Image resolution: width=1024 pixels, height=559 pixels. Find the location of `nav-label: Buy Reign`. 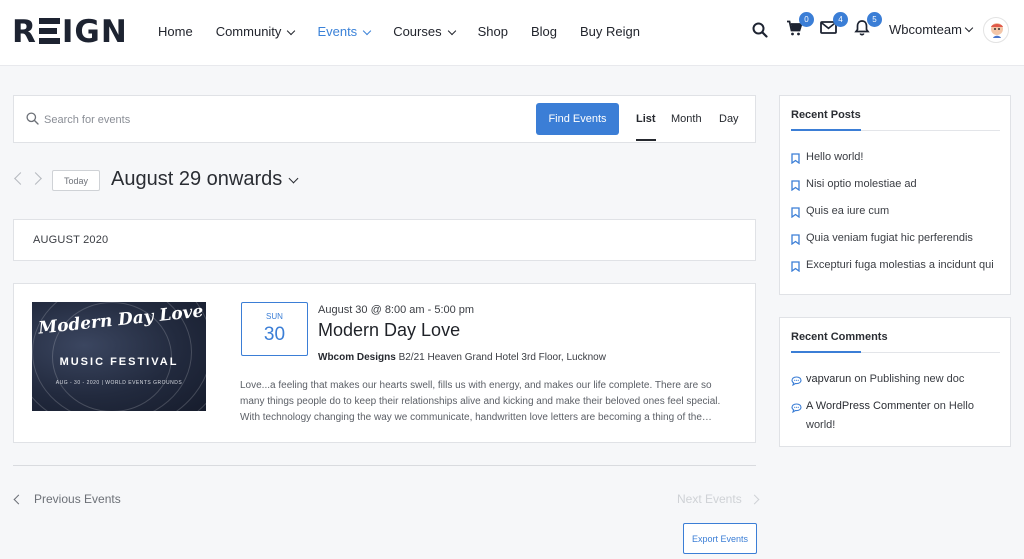

nav-label: Buy Reign is located at coordinates (610, 31).